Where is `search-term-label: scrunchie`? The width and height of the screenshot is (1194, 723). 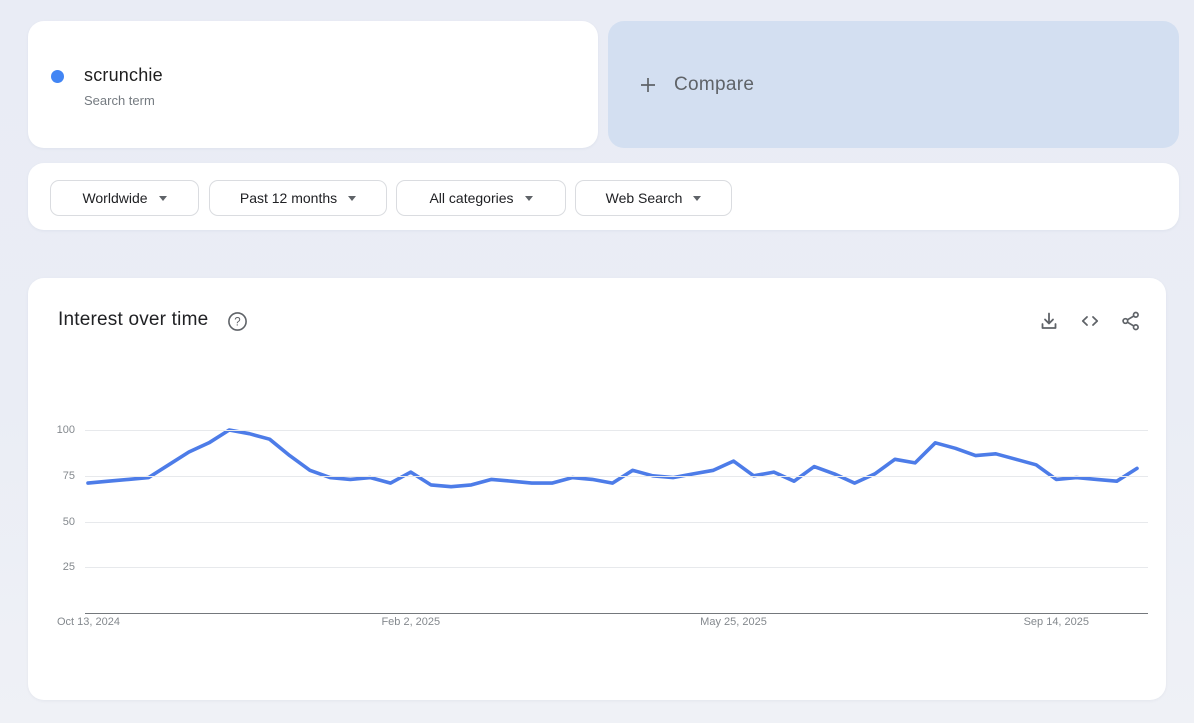 search-term-label: scrunchie is located at coordinates (123, 75).